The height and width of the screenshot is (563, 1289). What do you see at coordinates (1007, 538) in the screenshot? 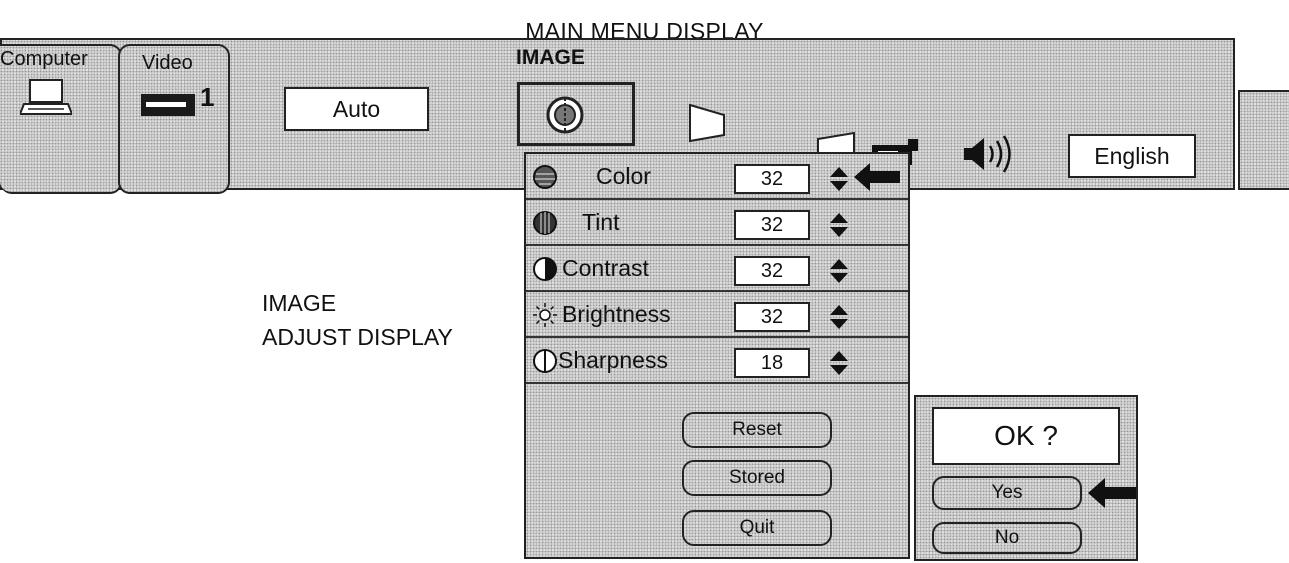
I see `no-button: No` at bounding box center [1007, 538].